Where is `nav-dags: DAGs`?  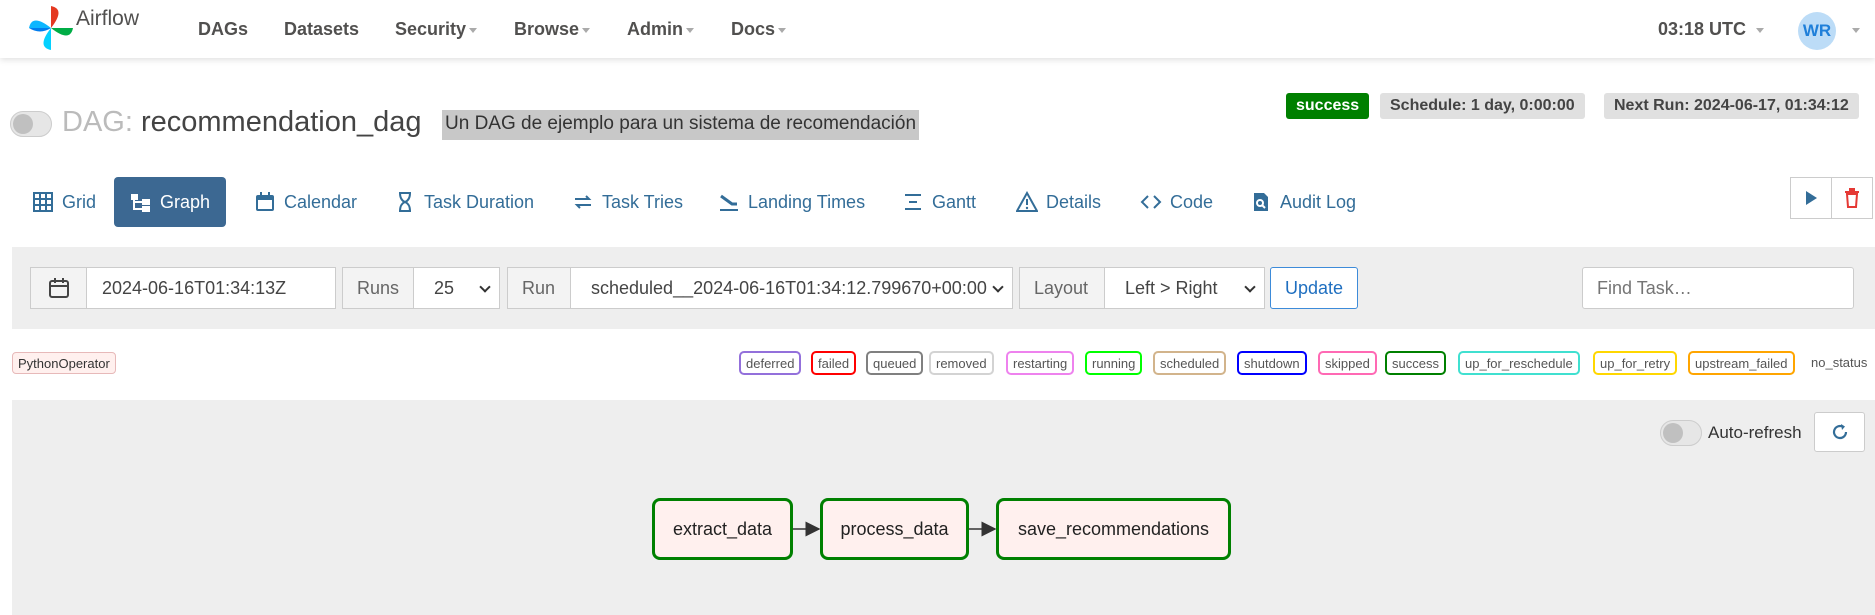 nav-dags: DAGs is located at coordinates (223, 29).